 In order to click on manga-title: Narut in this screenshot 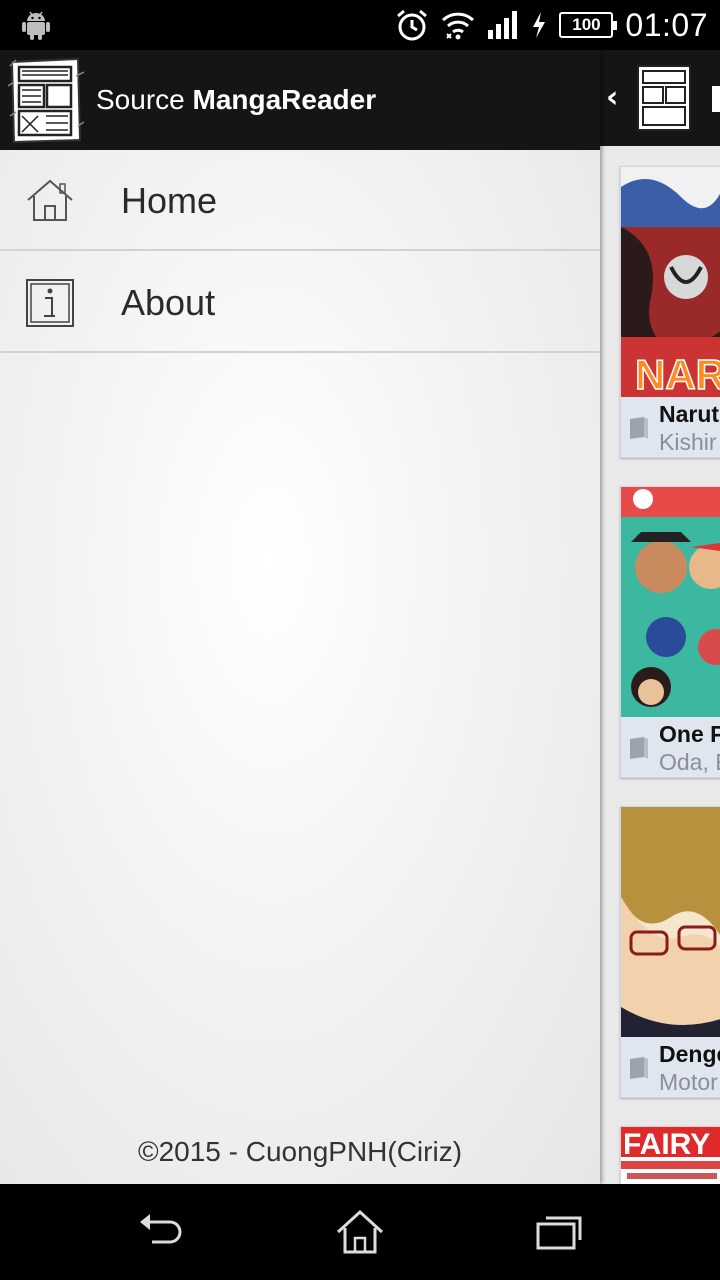, I will do `click(689, 414)`.